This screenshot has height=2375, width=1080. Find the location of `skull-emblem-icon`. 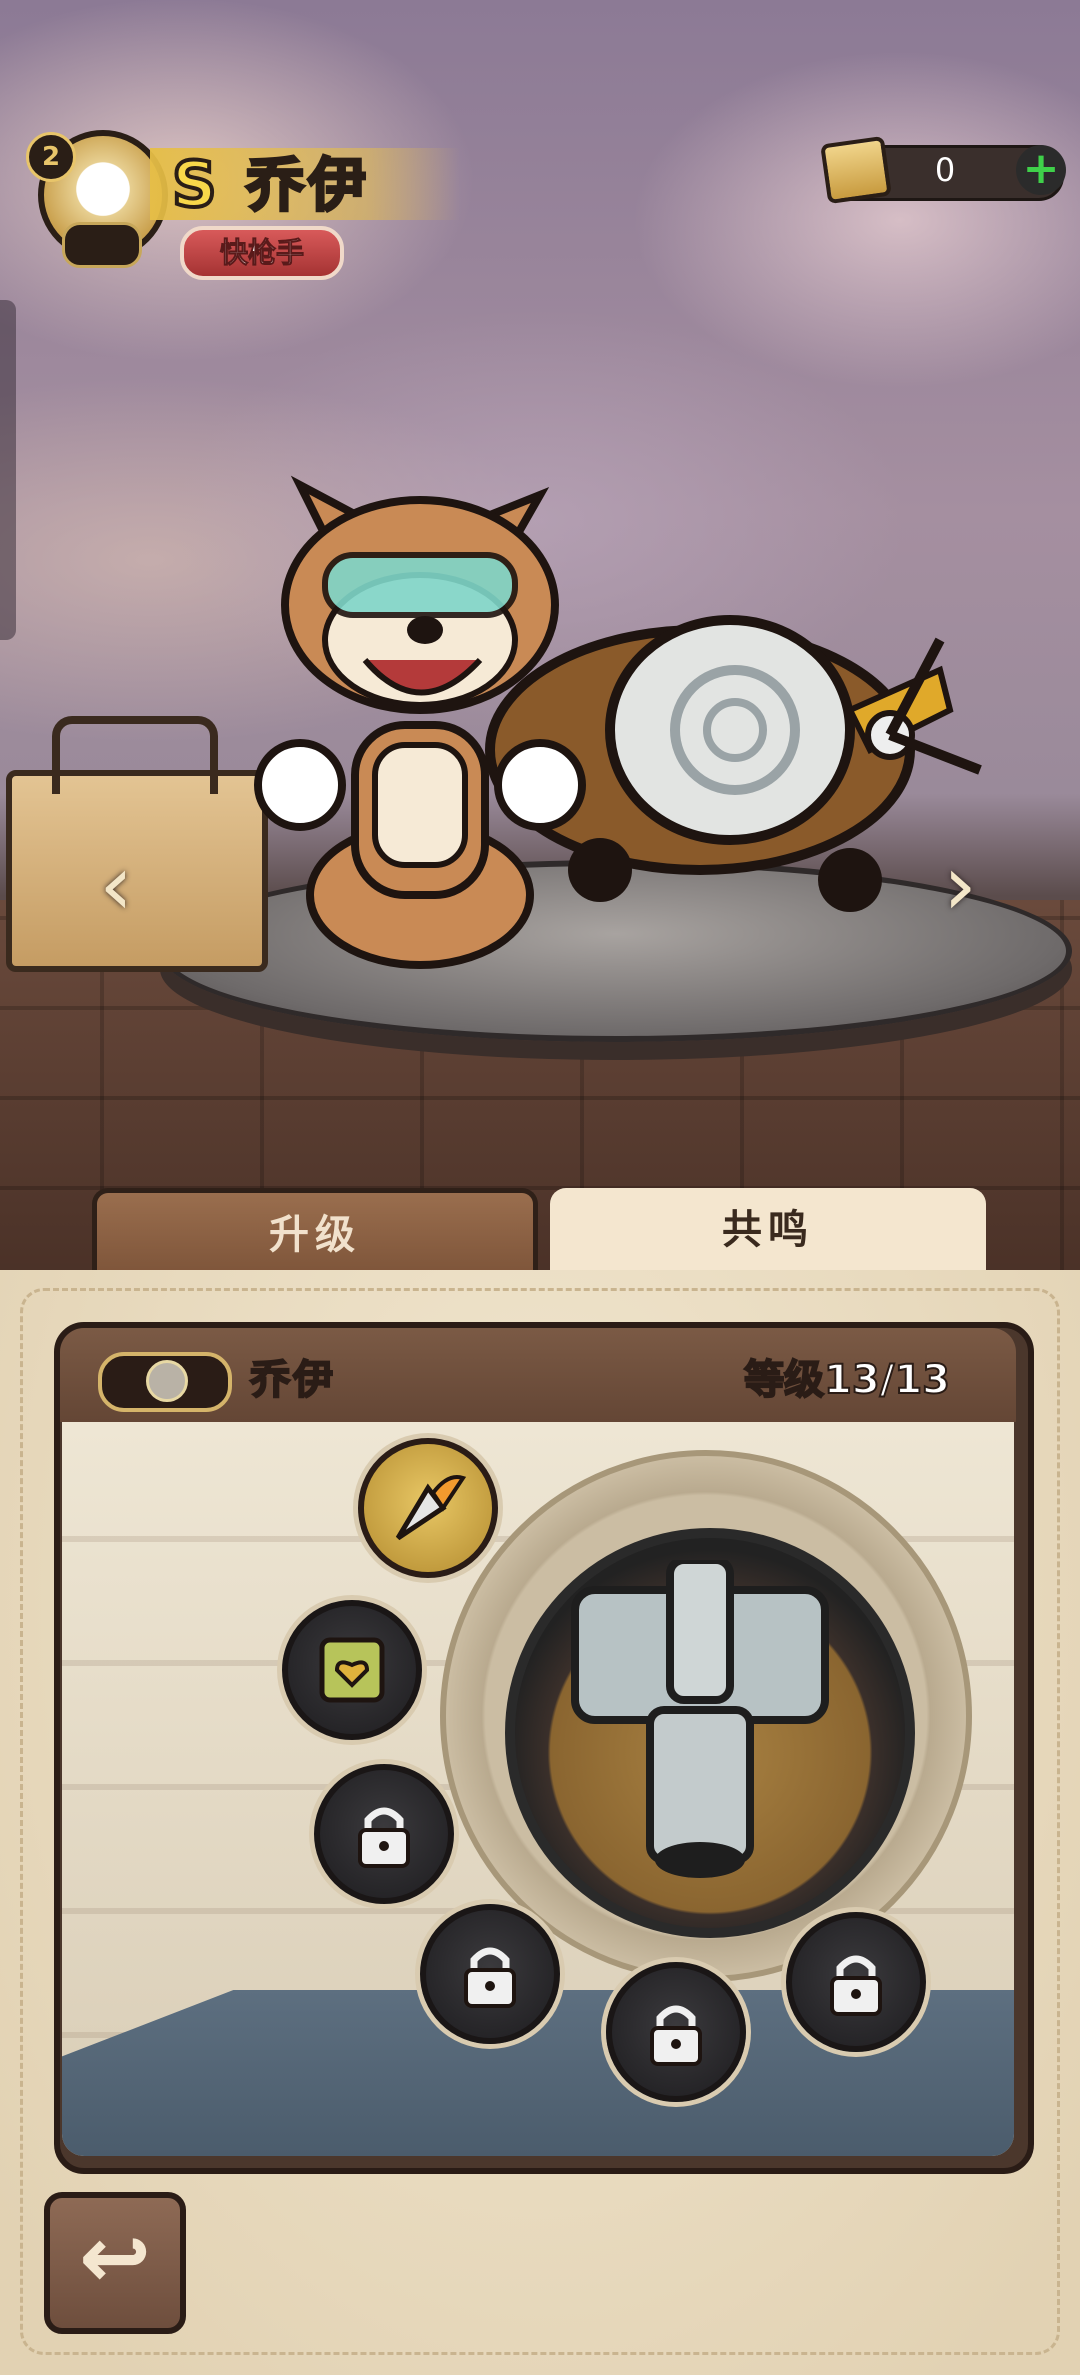

skull-emblem-icon is located at coordinates (102, 245).